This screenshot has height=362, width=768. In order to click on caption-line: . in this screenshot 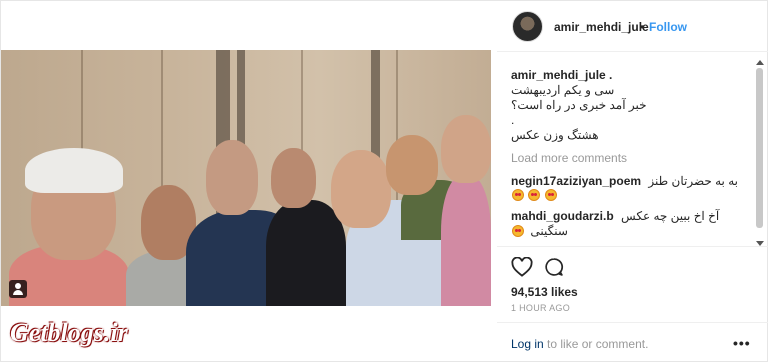, I will do `click(513, 120)`.